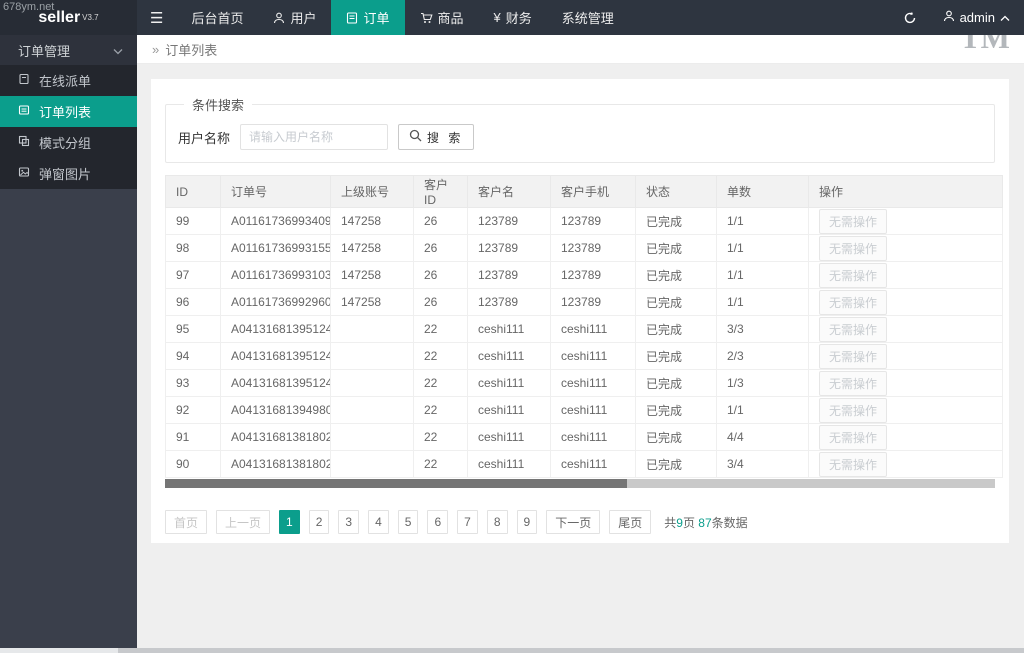 The height and width of the screenshot is (653, 1024). Describe the element at coordinates (90, 17) in the screenshot. I see `logo-version: V3.7` at that location.